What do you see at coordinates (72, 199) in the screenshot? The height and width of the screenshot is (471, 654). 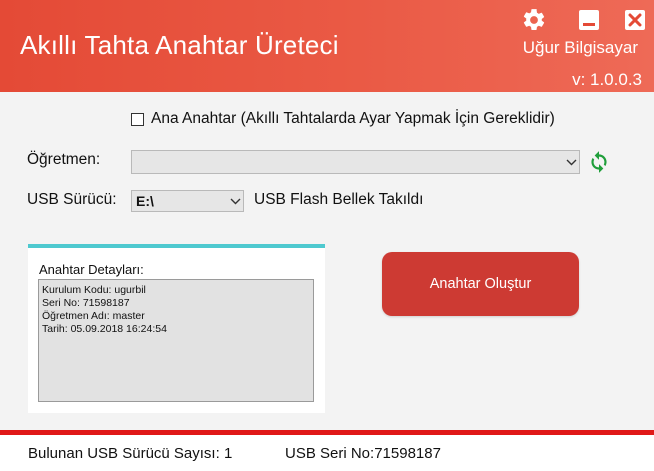 I see `usb-label: USB Sürücü:` at bounding box center [72, 199].